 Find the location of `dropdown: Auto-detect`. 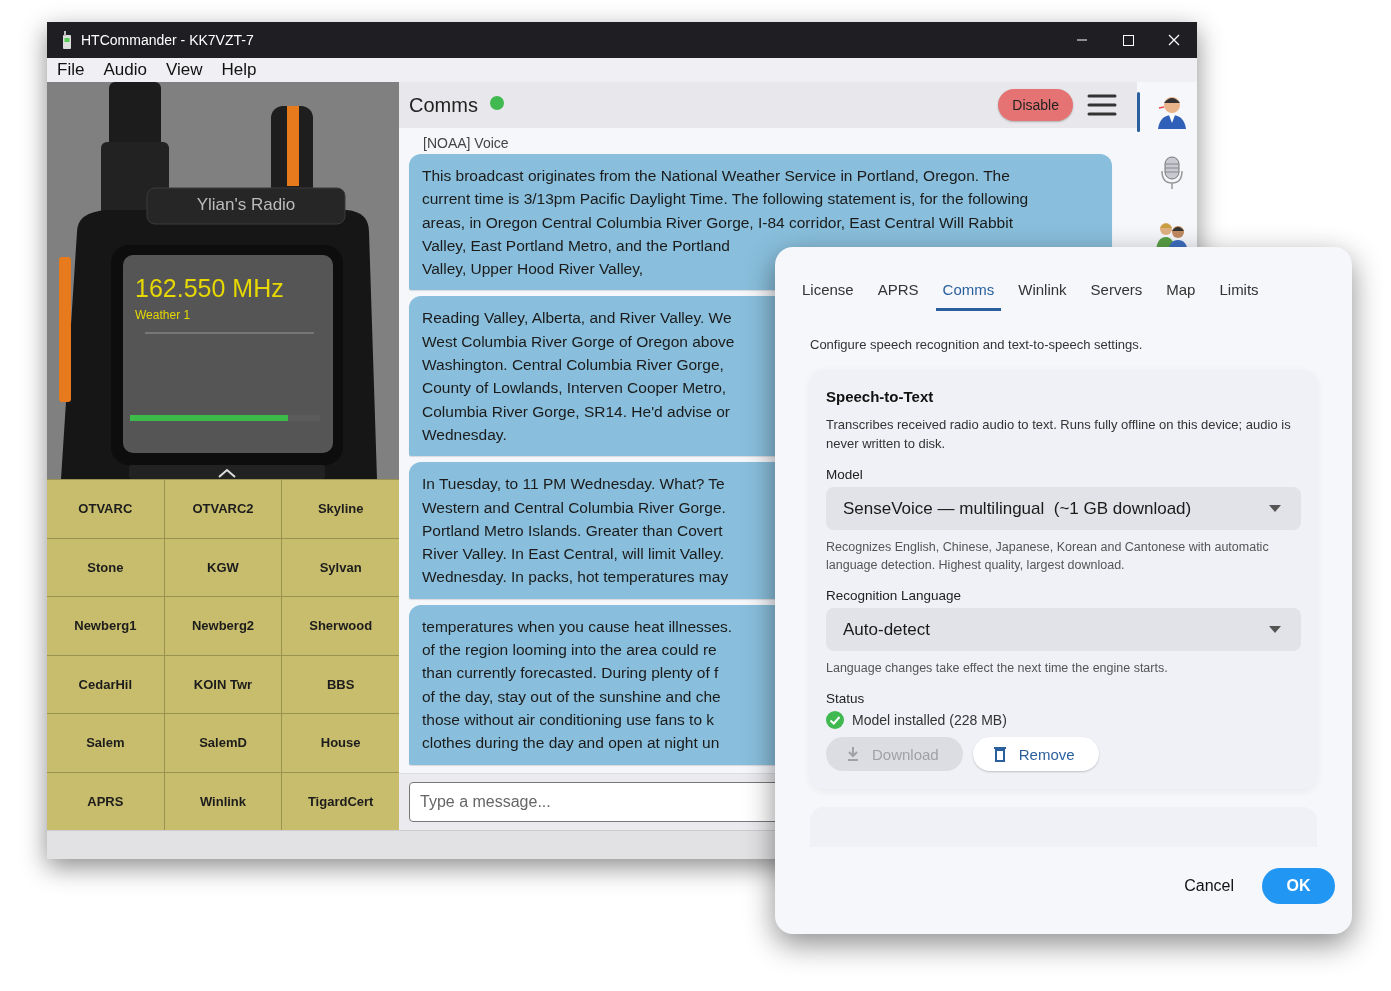

dropdown: Auto-detect is located at coordinates (1063, 629).